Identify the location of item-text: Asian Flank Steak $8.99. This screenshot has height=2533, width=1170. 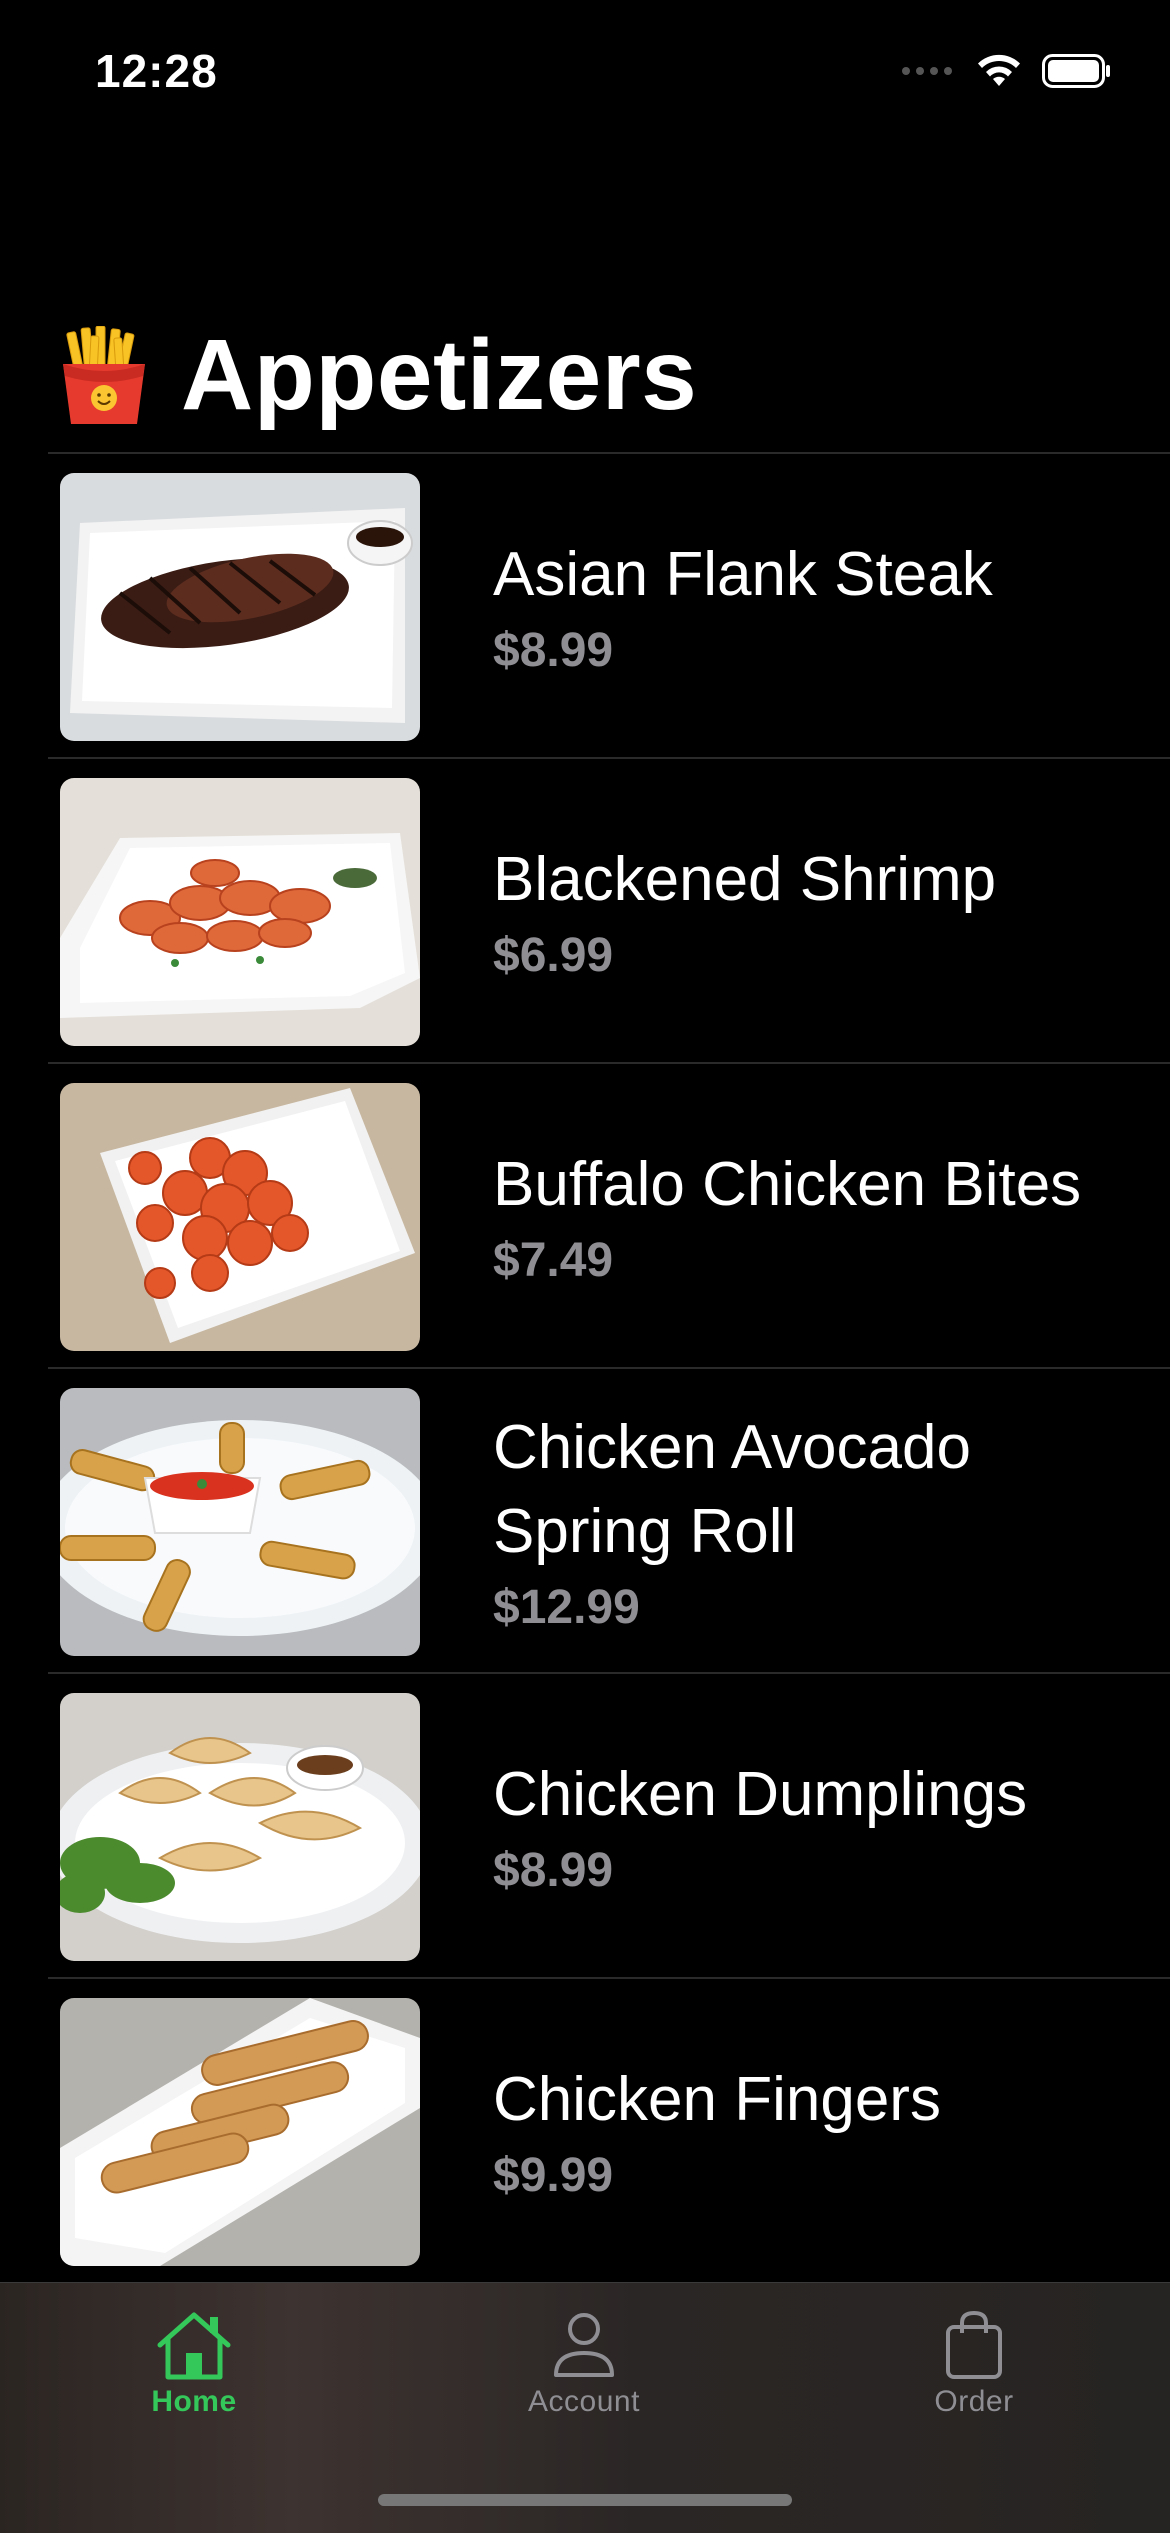
(811, 605).